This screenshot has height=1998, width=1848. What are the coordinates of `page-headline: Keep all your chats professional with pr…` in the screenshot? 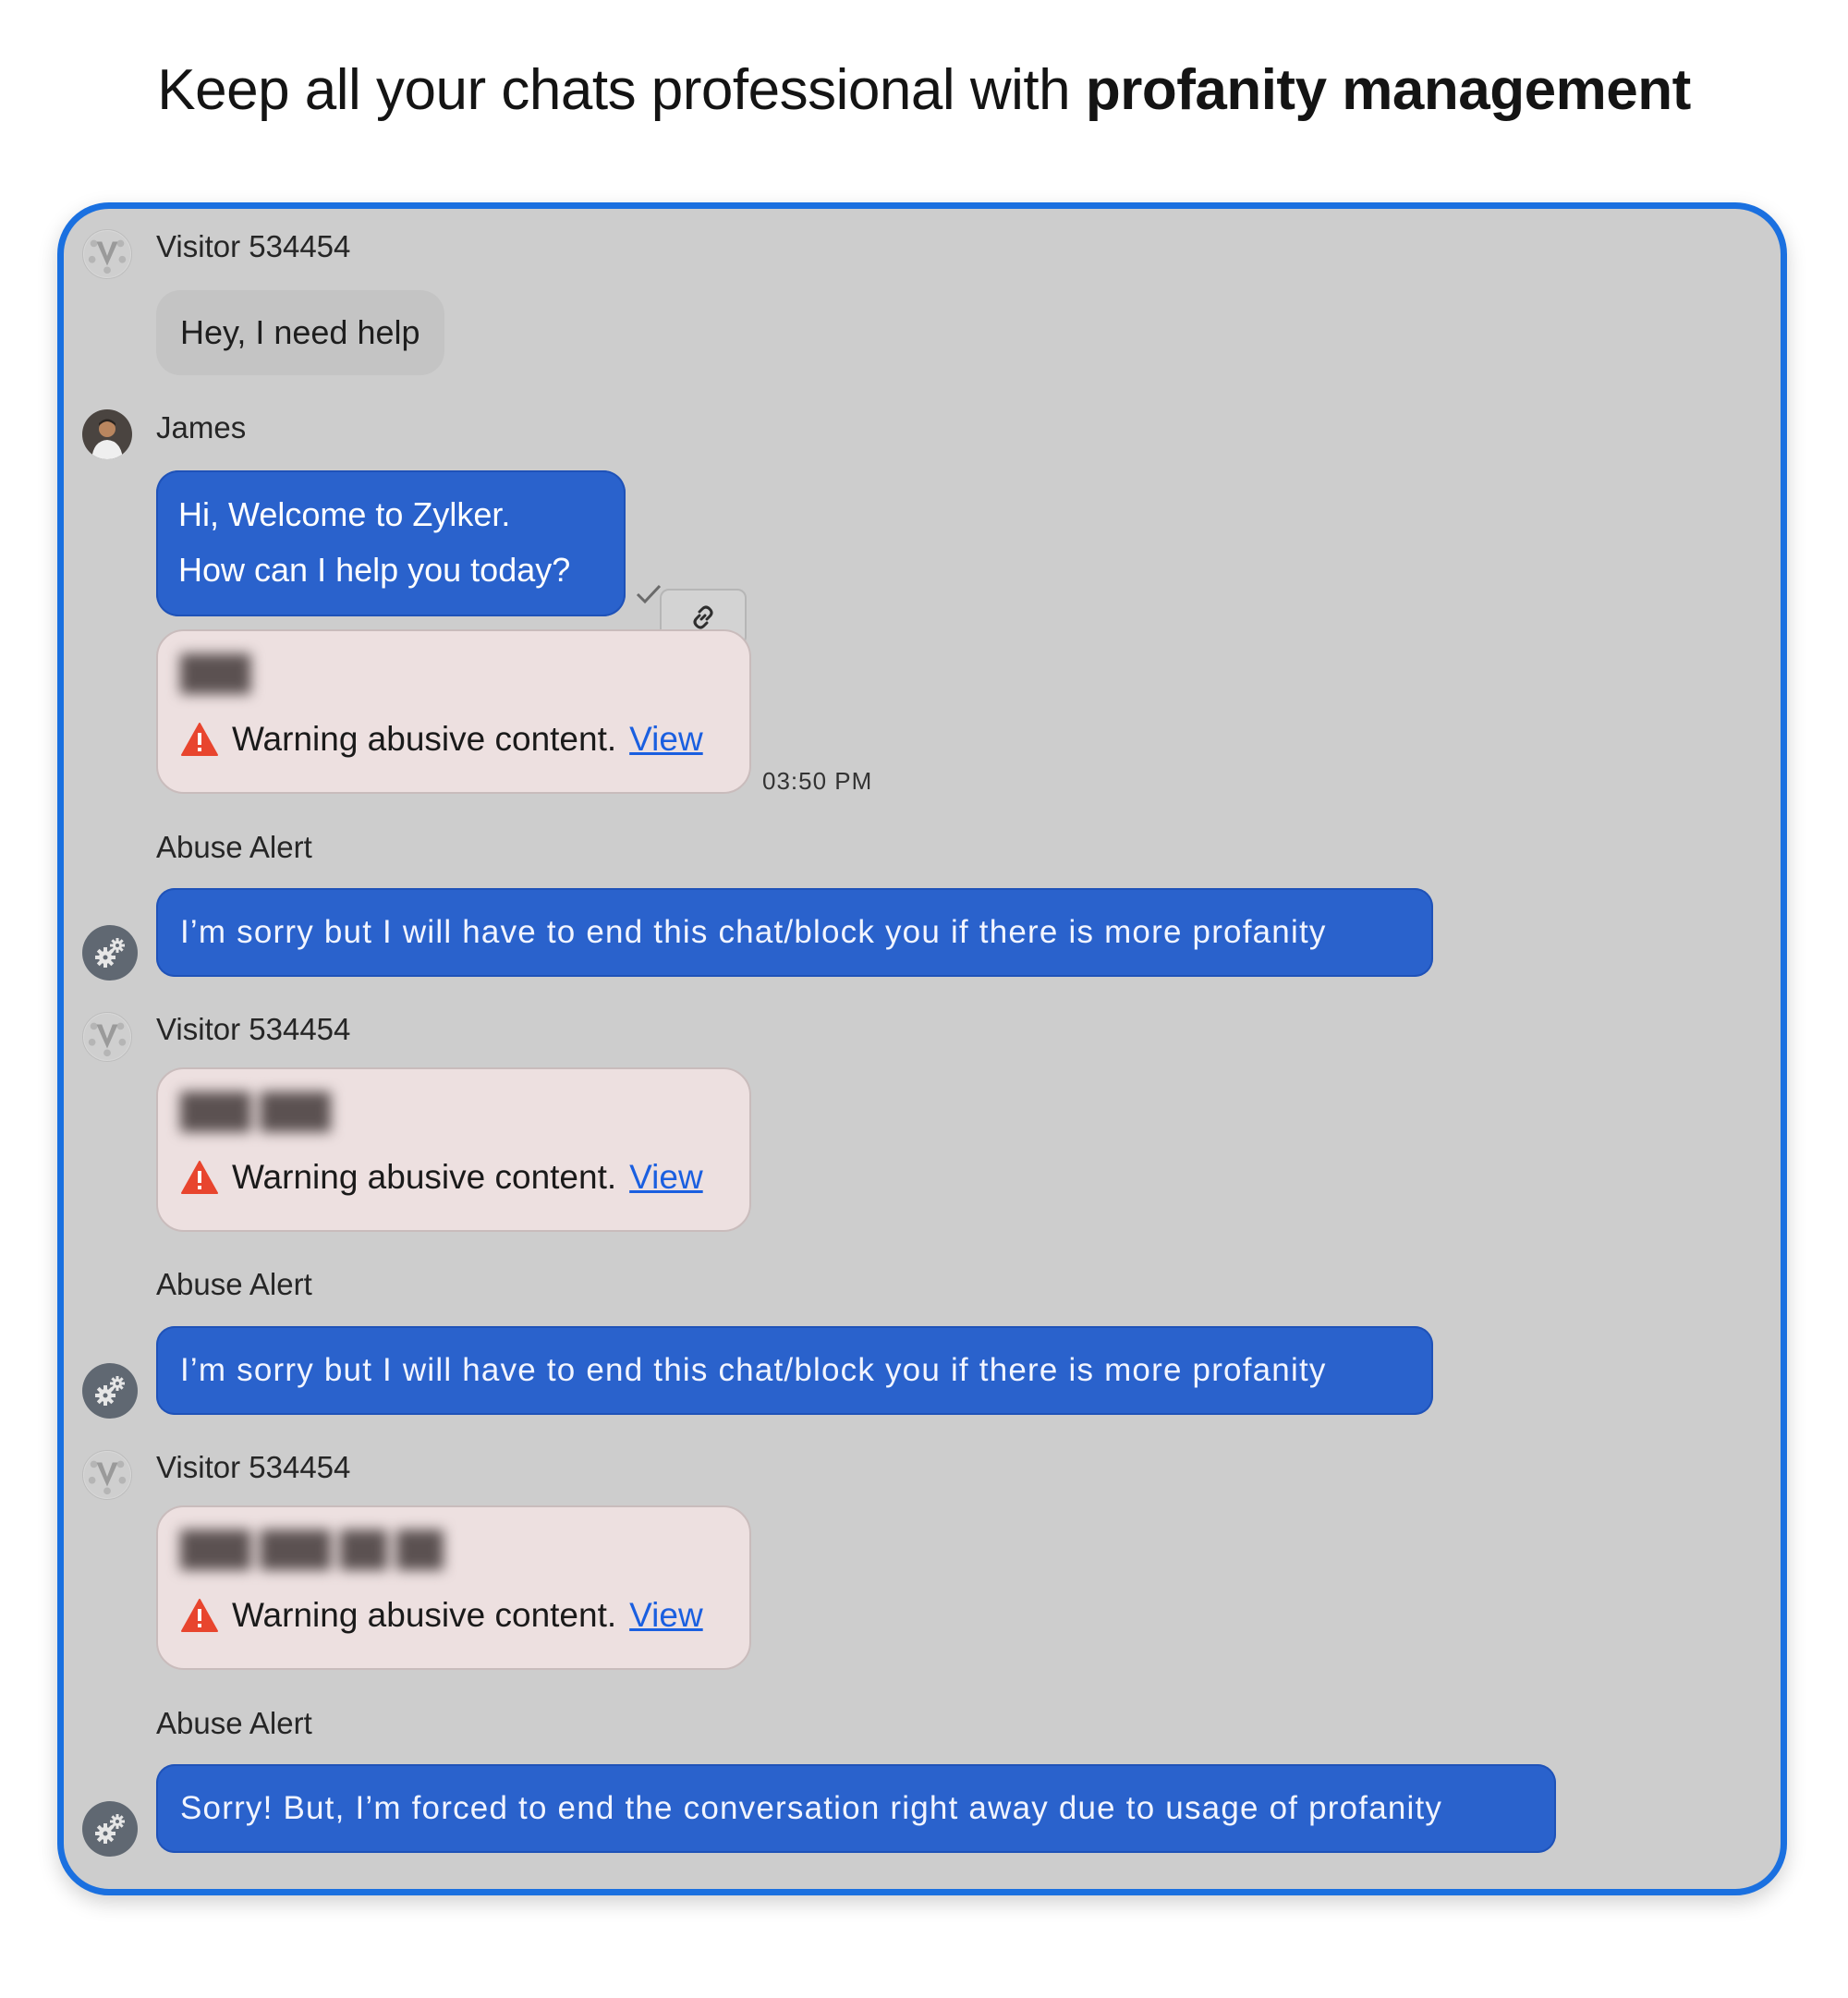 It's located at (924, 90).